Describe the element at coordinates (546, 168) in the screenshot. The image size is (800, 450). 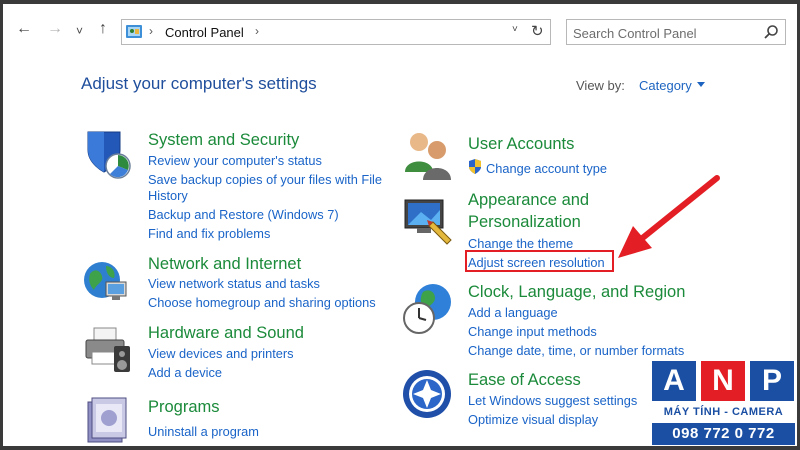
I see `link-change-account-type: Change account type` at that location.